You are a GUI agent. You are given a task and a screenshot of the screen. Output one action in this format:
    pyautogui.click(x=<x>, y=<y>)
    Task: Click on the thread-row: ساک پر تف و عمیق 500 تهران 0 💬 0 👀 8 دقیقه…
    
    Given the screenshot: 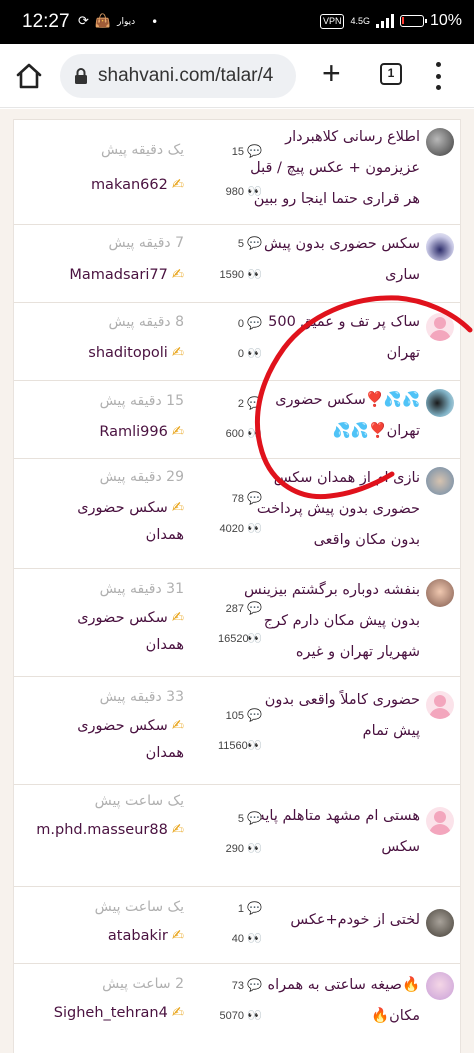 What is the action you would take?
    pyautogui.click(x=237, y=341)
    